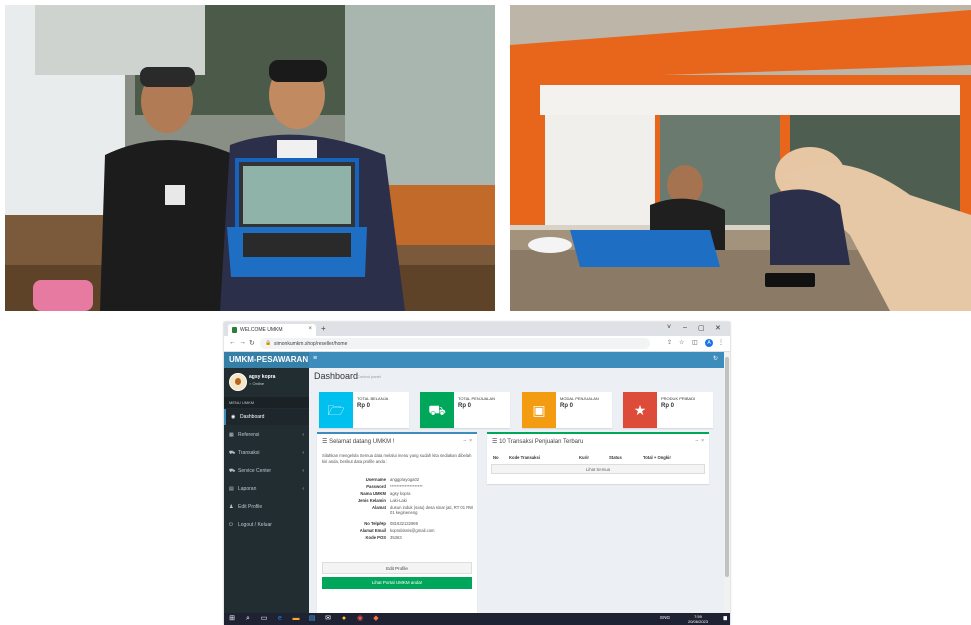 The width and height of the screenshot is (971, 625). Describe the element at coordinates (477, 329) in the screenshot. I see `browser-tab-bar: WELCOME UMKM × + ˅ – ▢ ✕` at that location.